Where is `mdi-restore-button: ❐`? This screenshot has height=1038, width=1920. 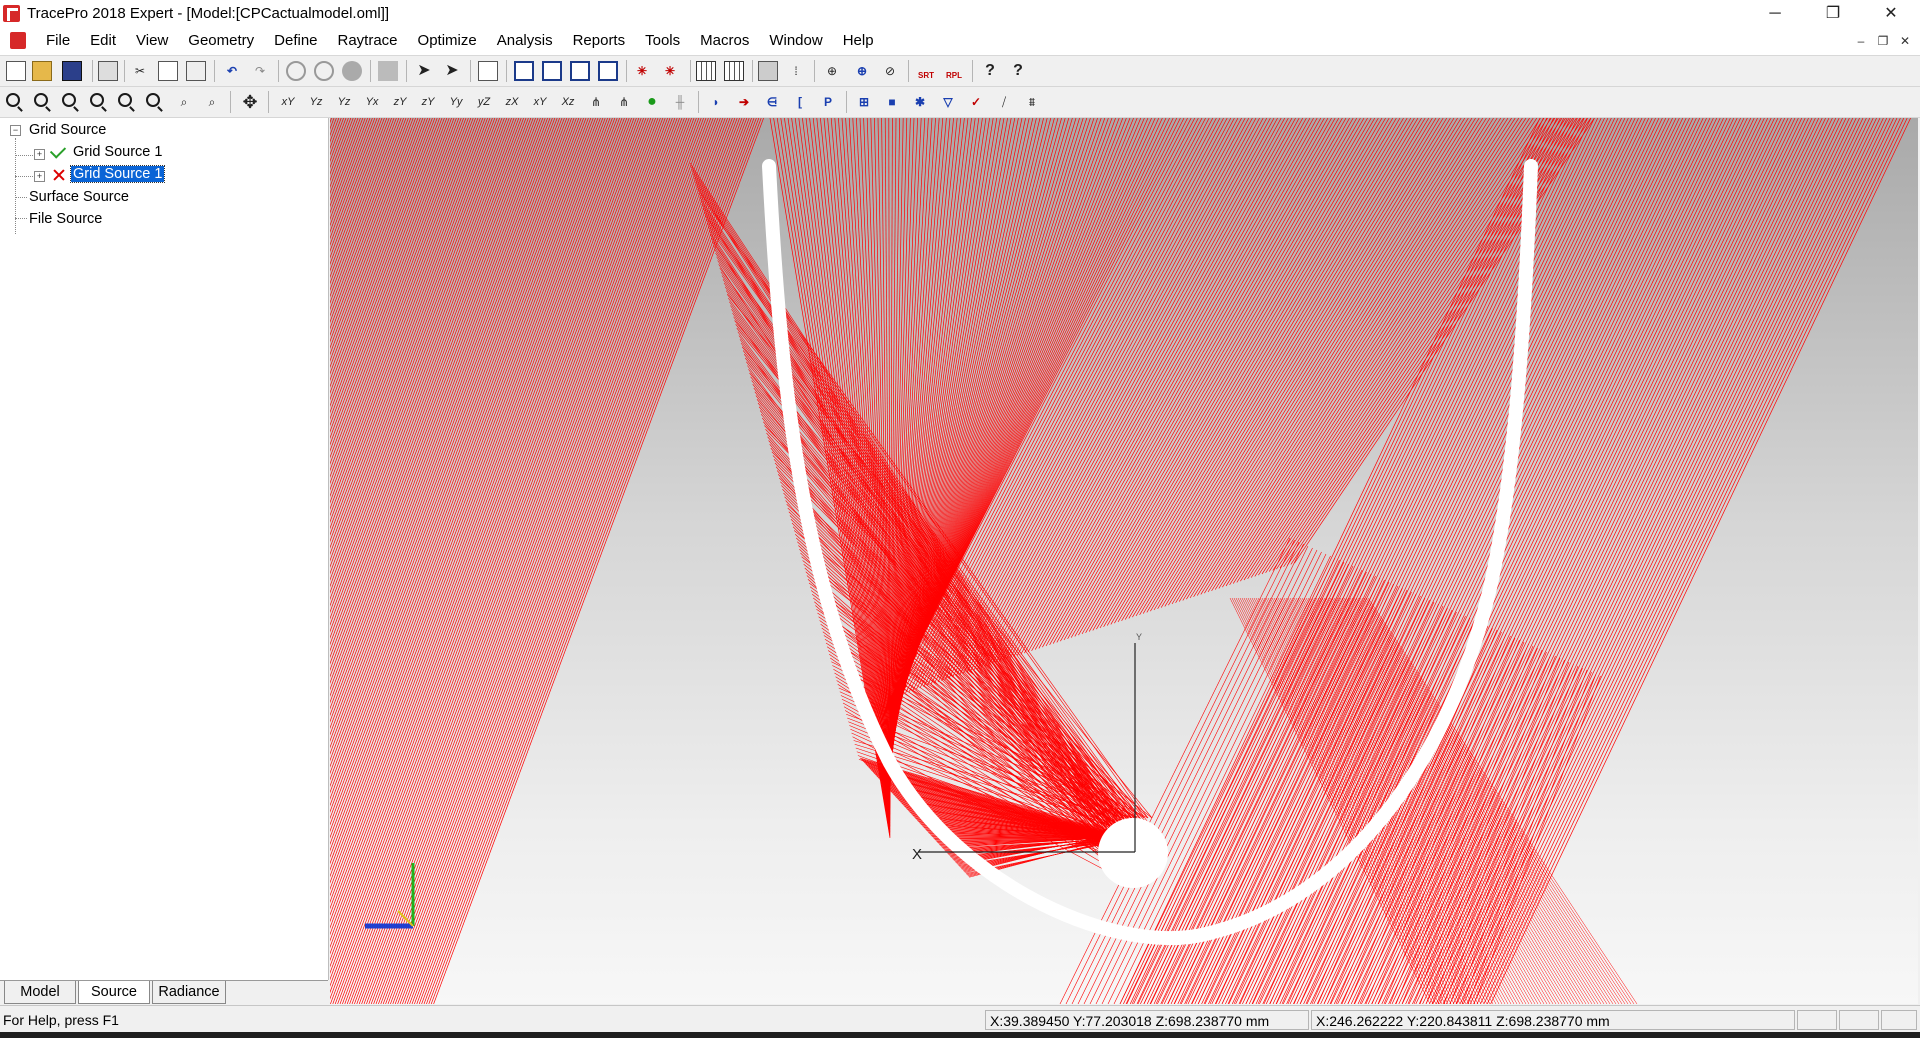 mdi-restore-button: ❐ is located at coordinates (1883, 41).